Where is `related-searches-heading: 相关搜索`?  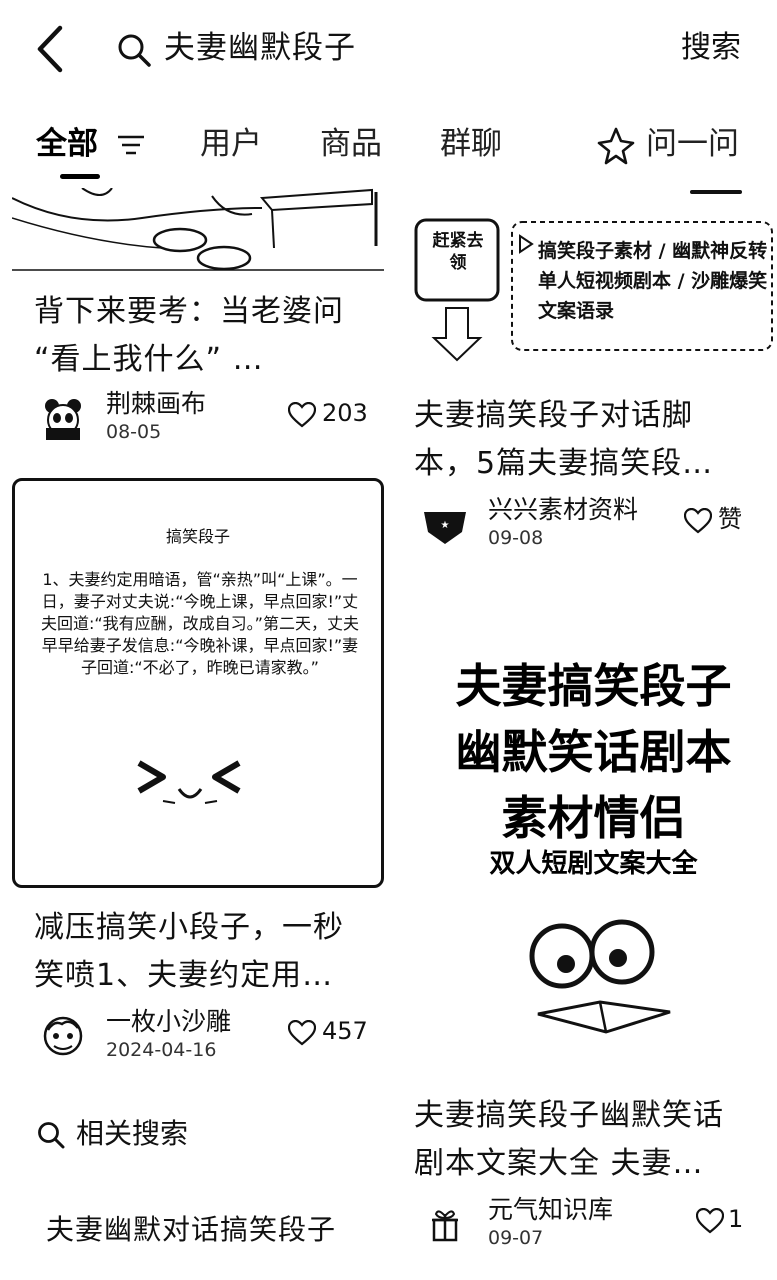 related-searches-heading: 相关搜索 is located at coordinates (132, 1133).